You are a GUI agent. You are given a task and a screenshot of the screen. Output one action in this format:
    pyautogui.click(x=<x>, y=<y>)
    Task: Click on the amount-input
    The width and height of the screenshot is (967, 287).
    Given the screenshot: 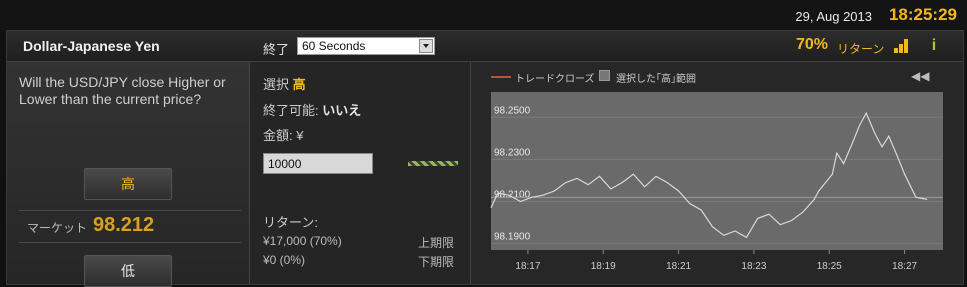 What is the action you would take?
    pyautogui.click(x=318, y=163)
    